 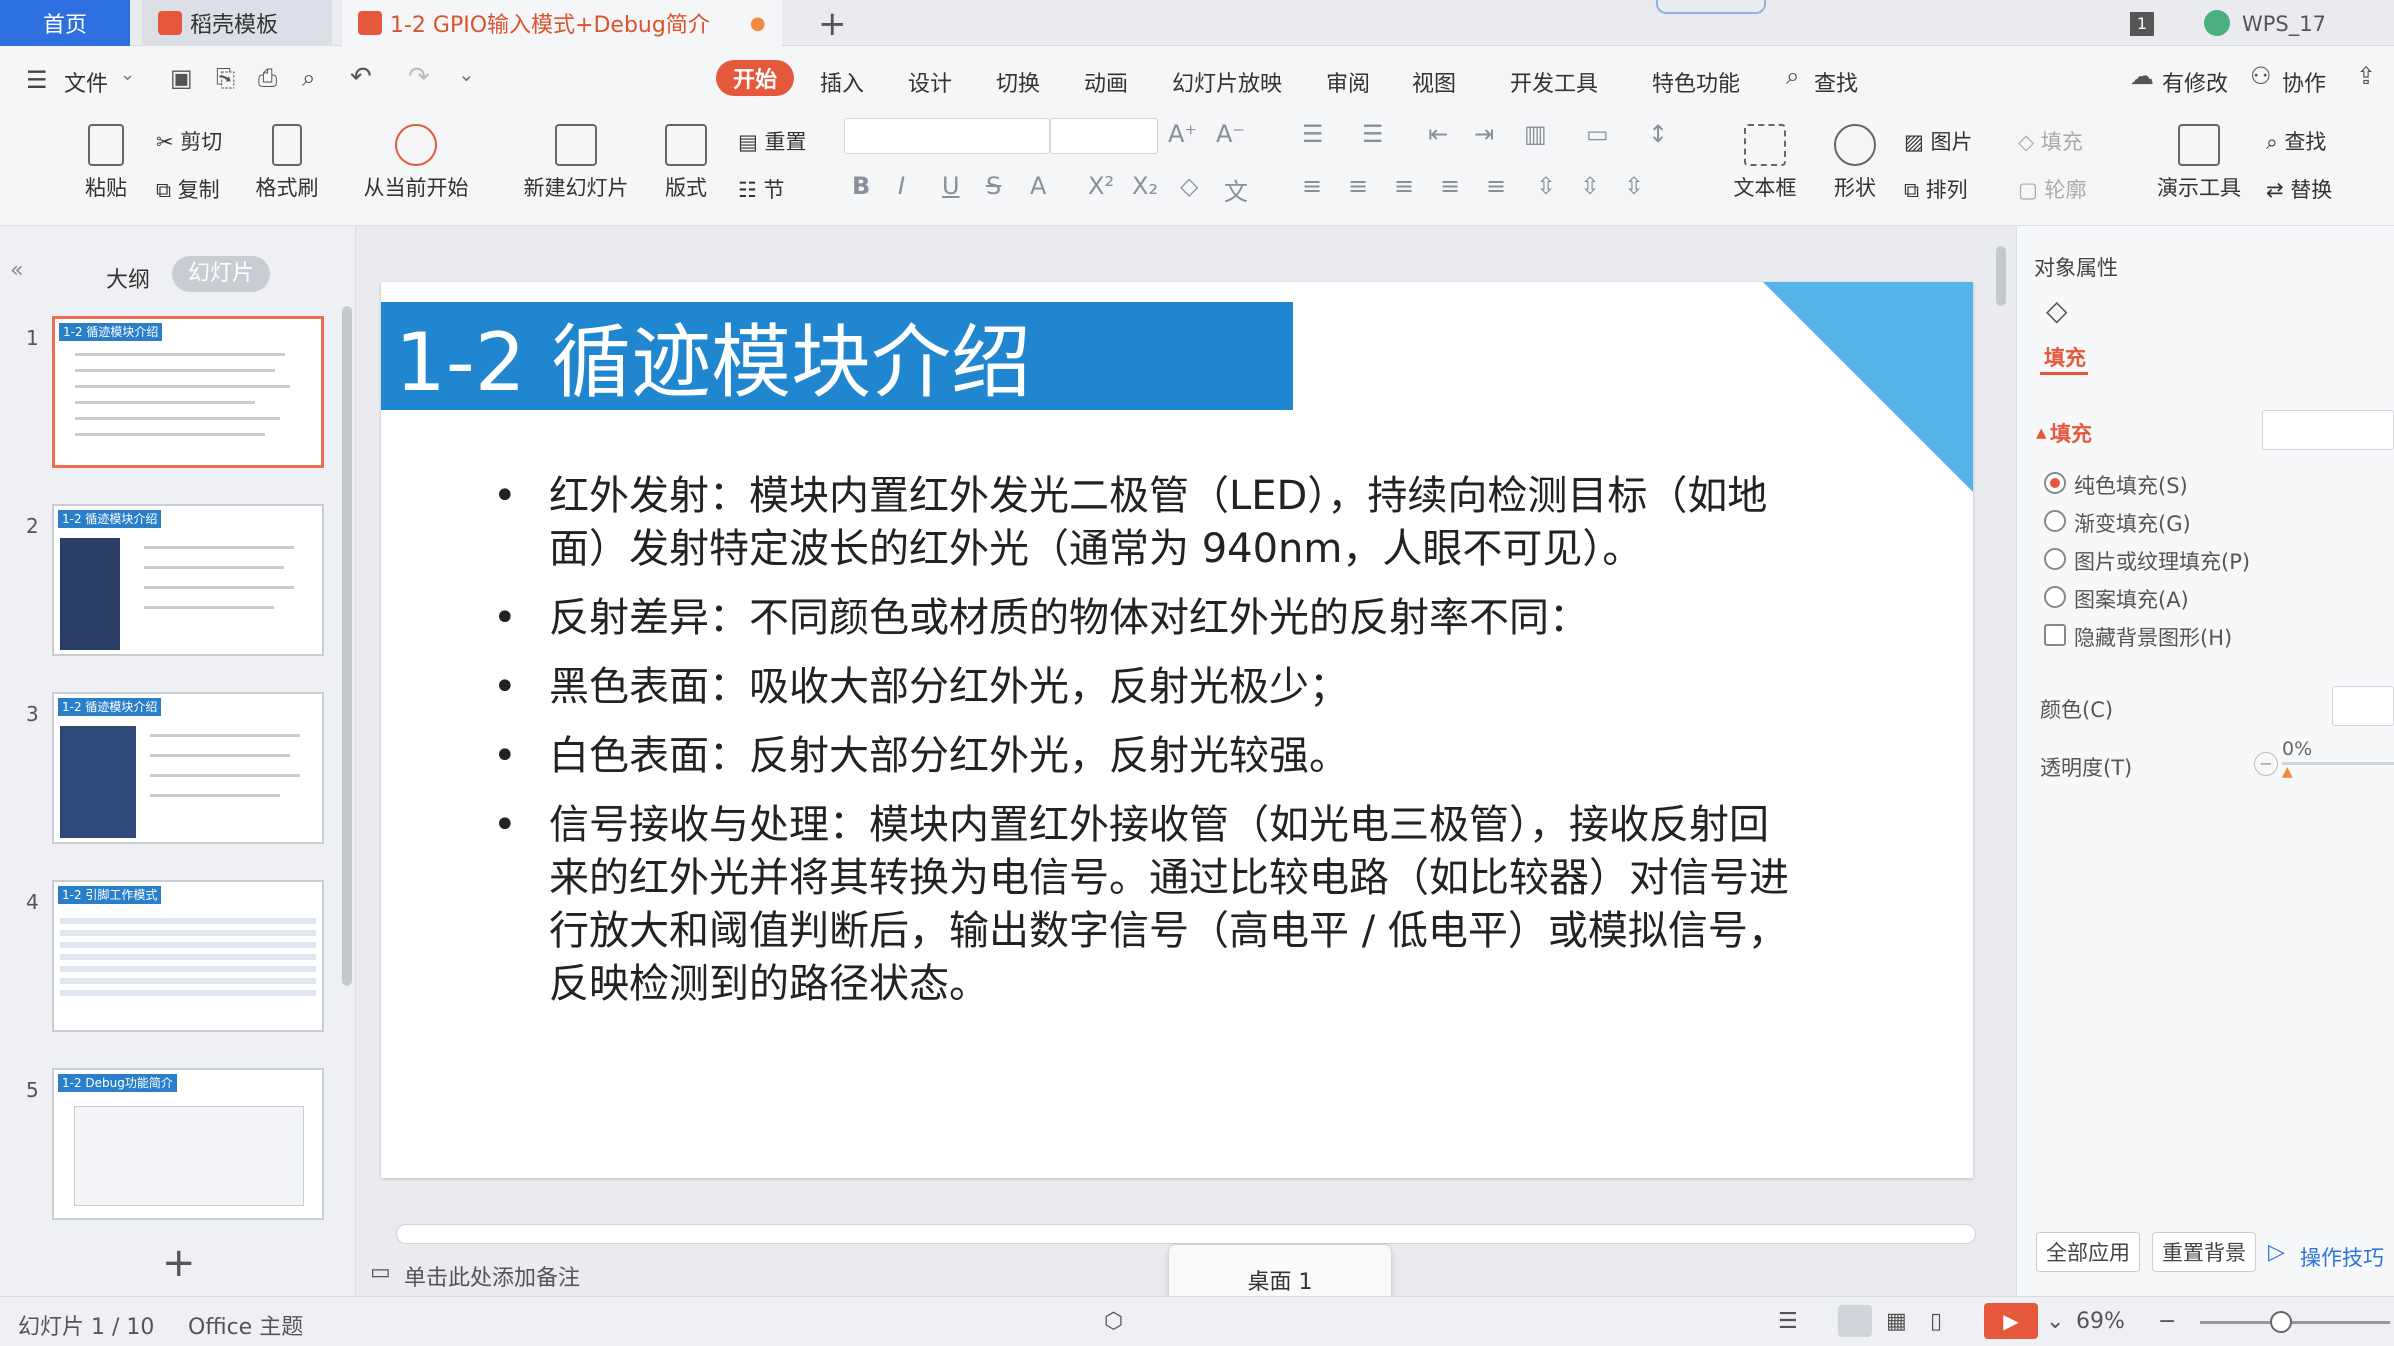 I want to click on menu-insert: 插入, so click(x=842, y=82).